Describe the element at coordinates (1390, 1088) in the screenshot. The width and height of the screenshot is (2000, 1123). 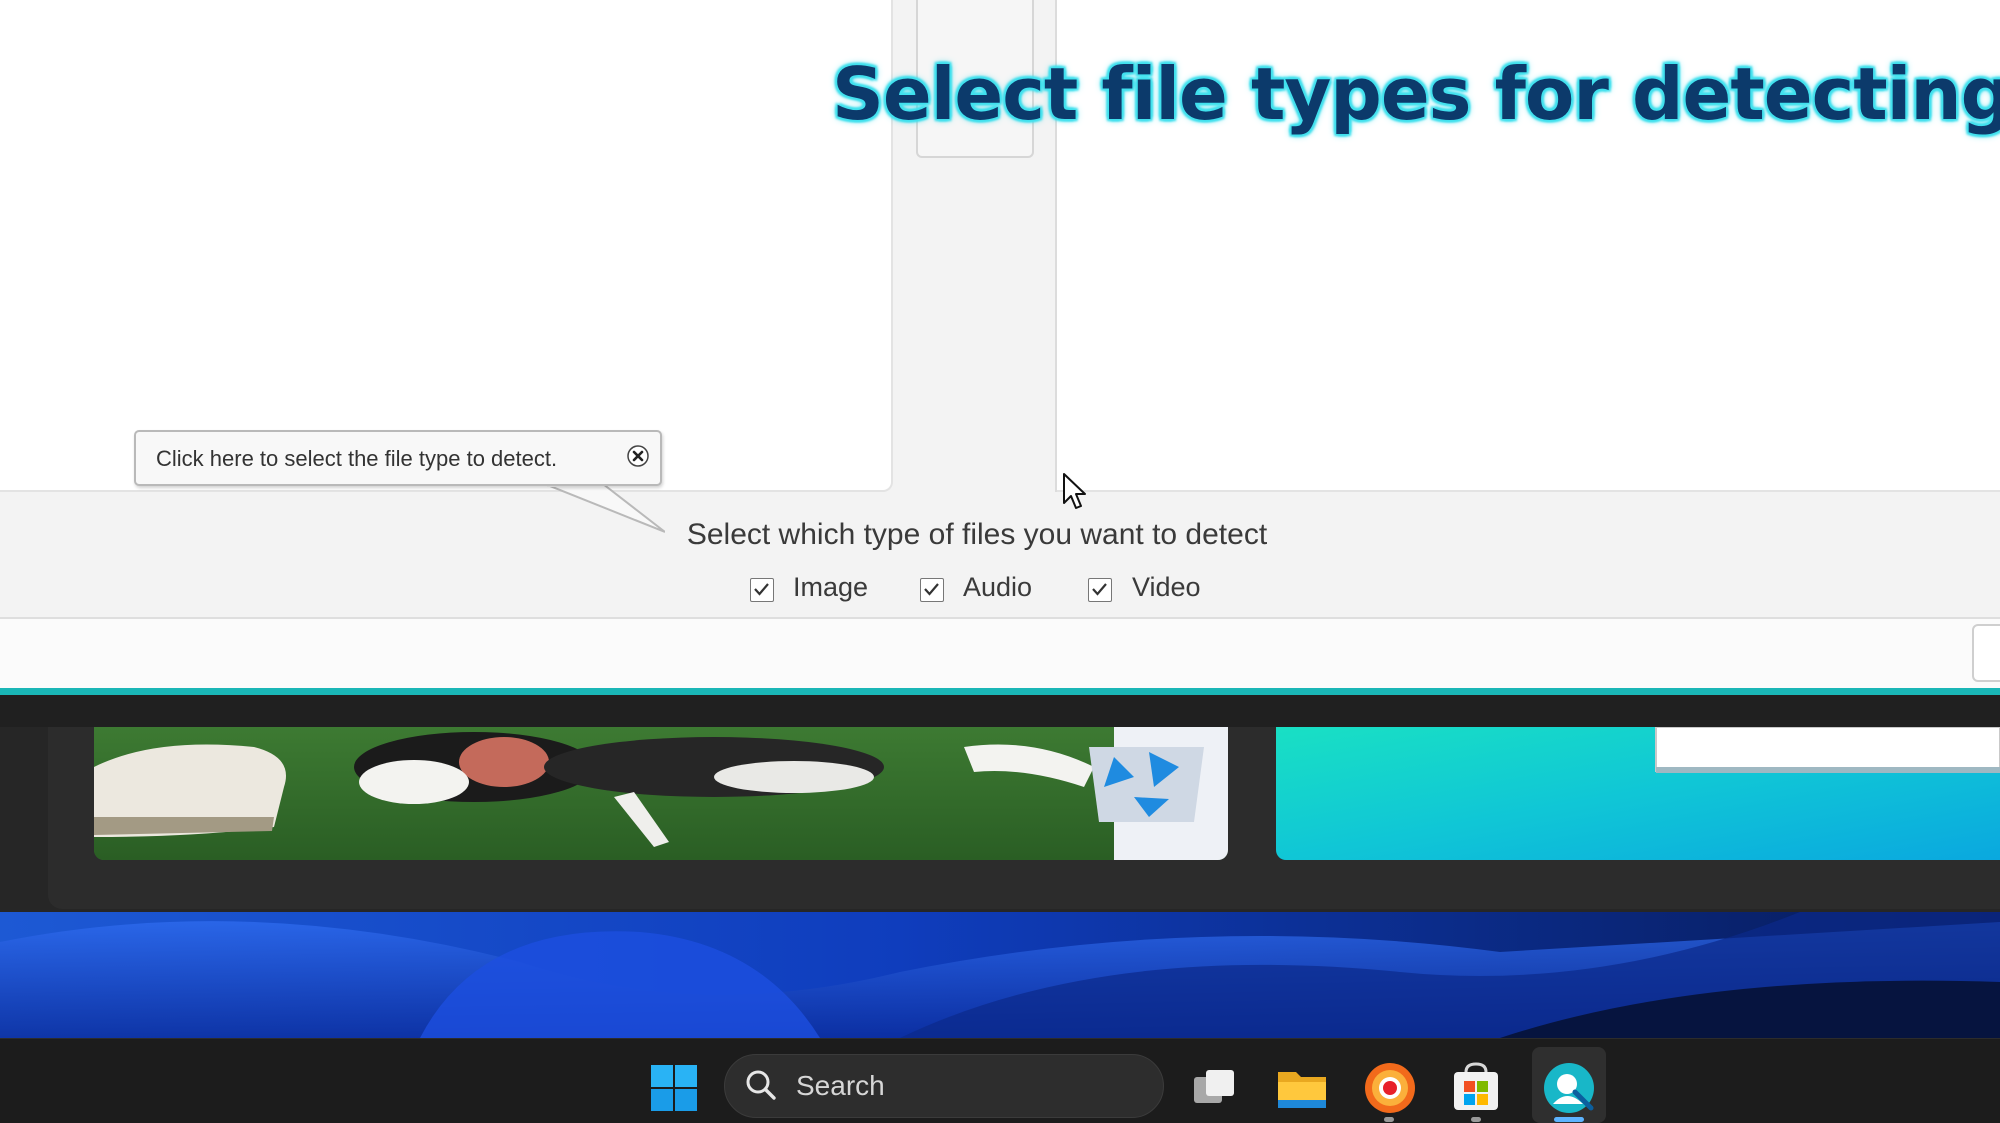
I see `browser-icon` at that location.